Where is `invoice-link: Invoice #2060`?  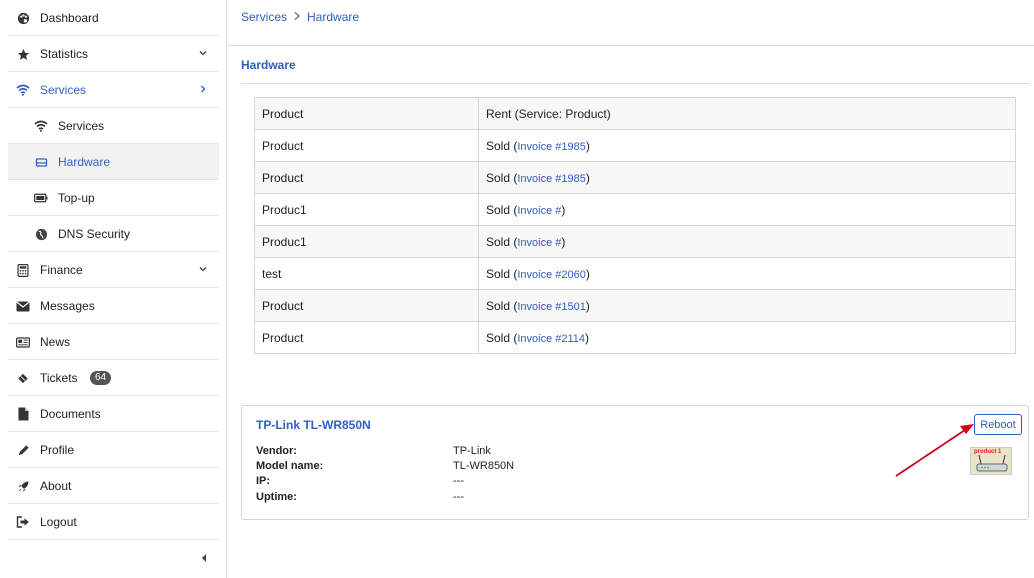 invoice-link: Invoice #2060 is located at coordinates (551, 275).